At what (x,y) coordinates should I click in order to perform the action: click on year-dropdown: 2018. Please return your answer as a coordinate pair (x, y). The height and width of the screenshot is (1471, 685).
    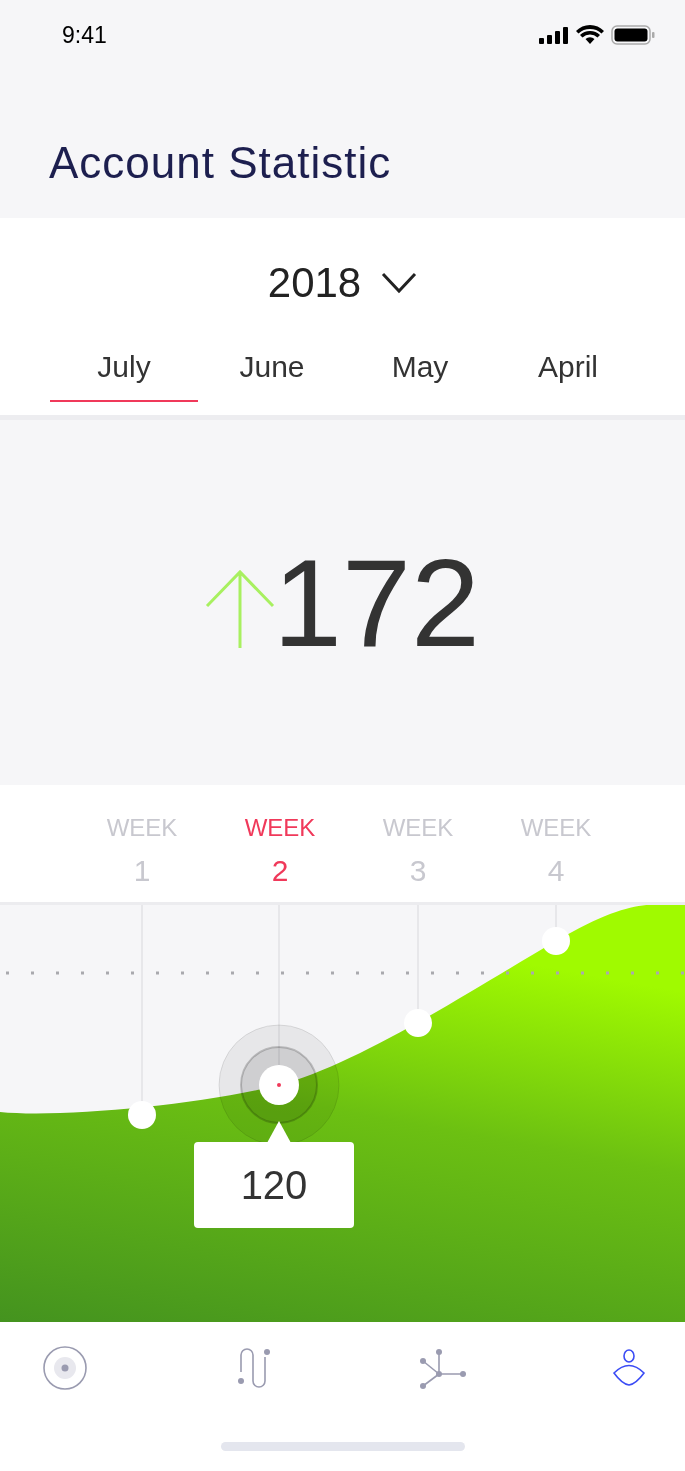
    Looking at the image, I should click on (342, 282).